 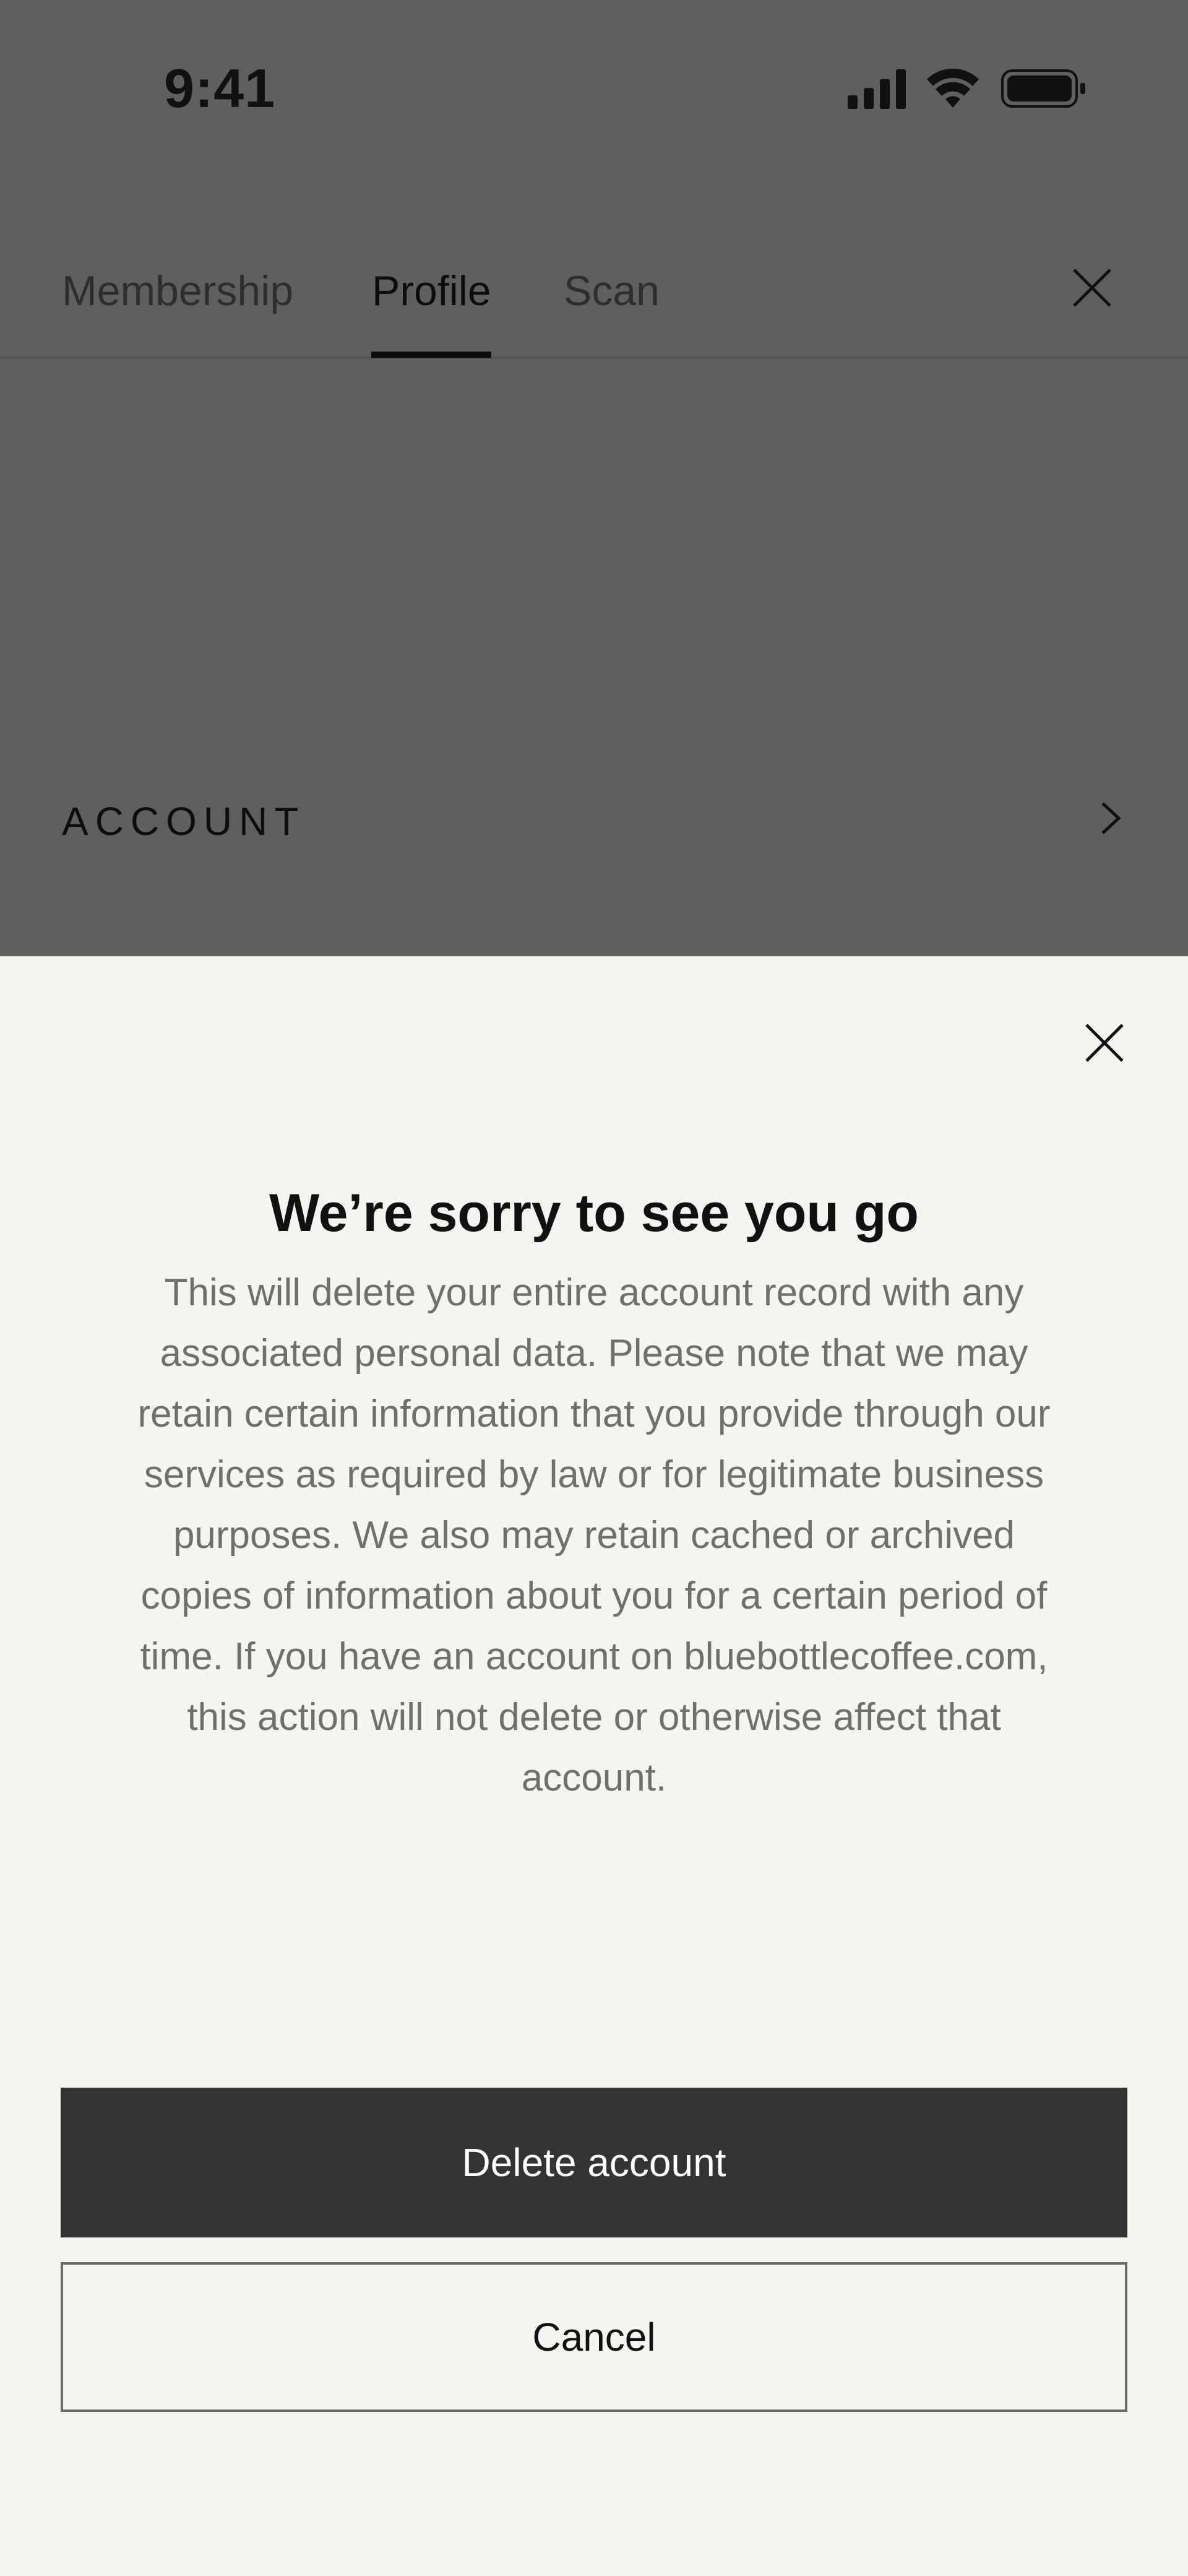 What do you see at coordinates (594, 817) in the screenshot?
I see `account-row: ACCOUNT` at bounding box center [594, 817].